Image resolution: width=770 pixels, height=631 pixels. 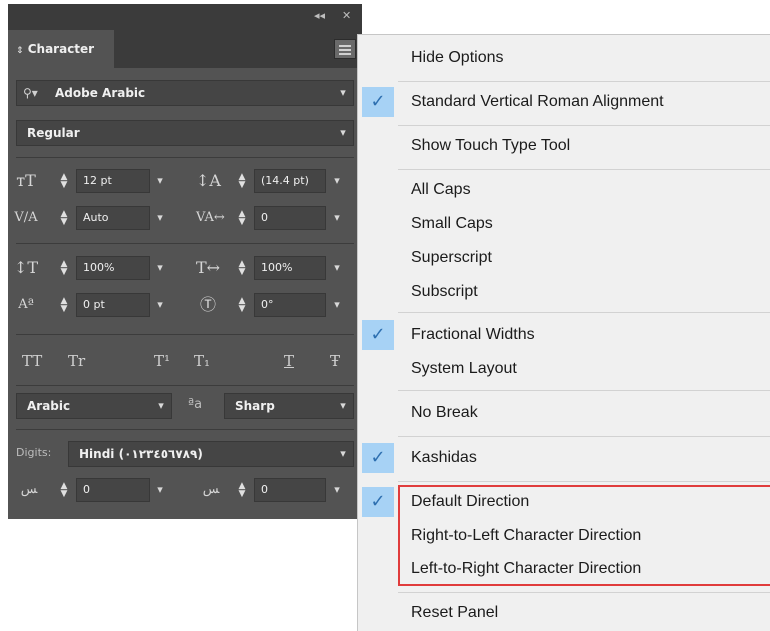 What do you see at coordinates (141, 454) in the screenshot?
I see `digits-value: Hindi (٠١٢٣٤٥٦٧٨٩)` at bounding box center [141, 454].